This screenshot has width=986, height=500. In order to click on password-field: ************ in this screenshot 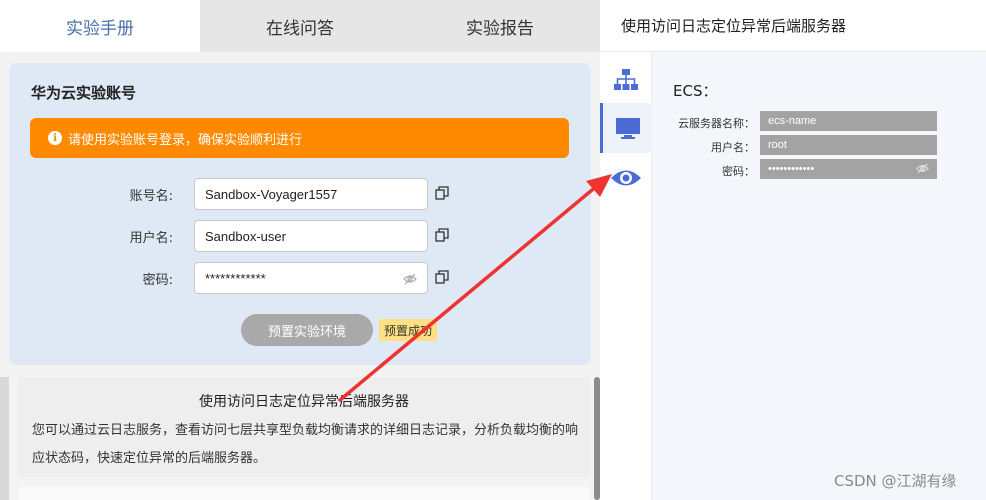, I will do `click(311, 278)`.